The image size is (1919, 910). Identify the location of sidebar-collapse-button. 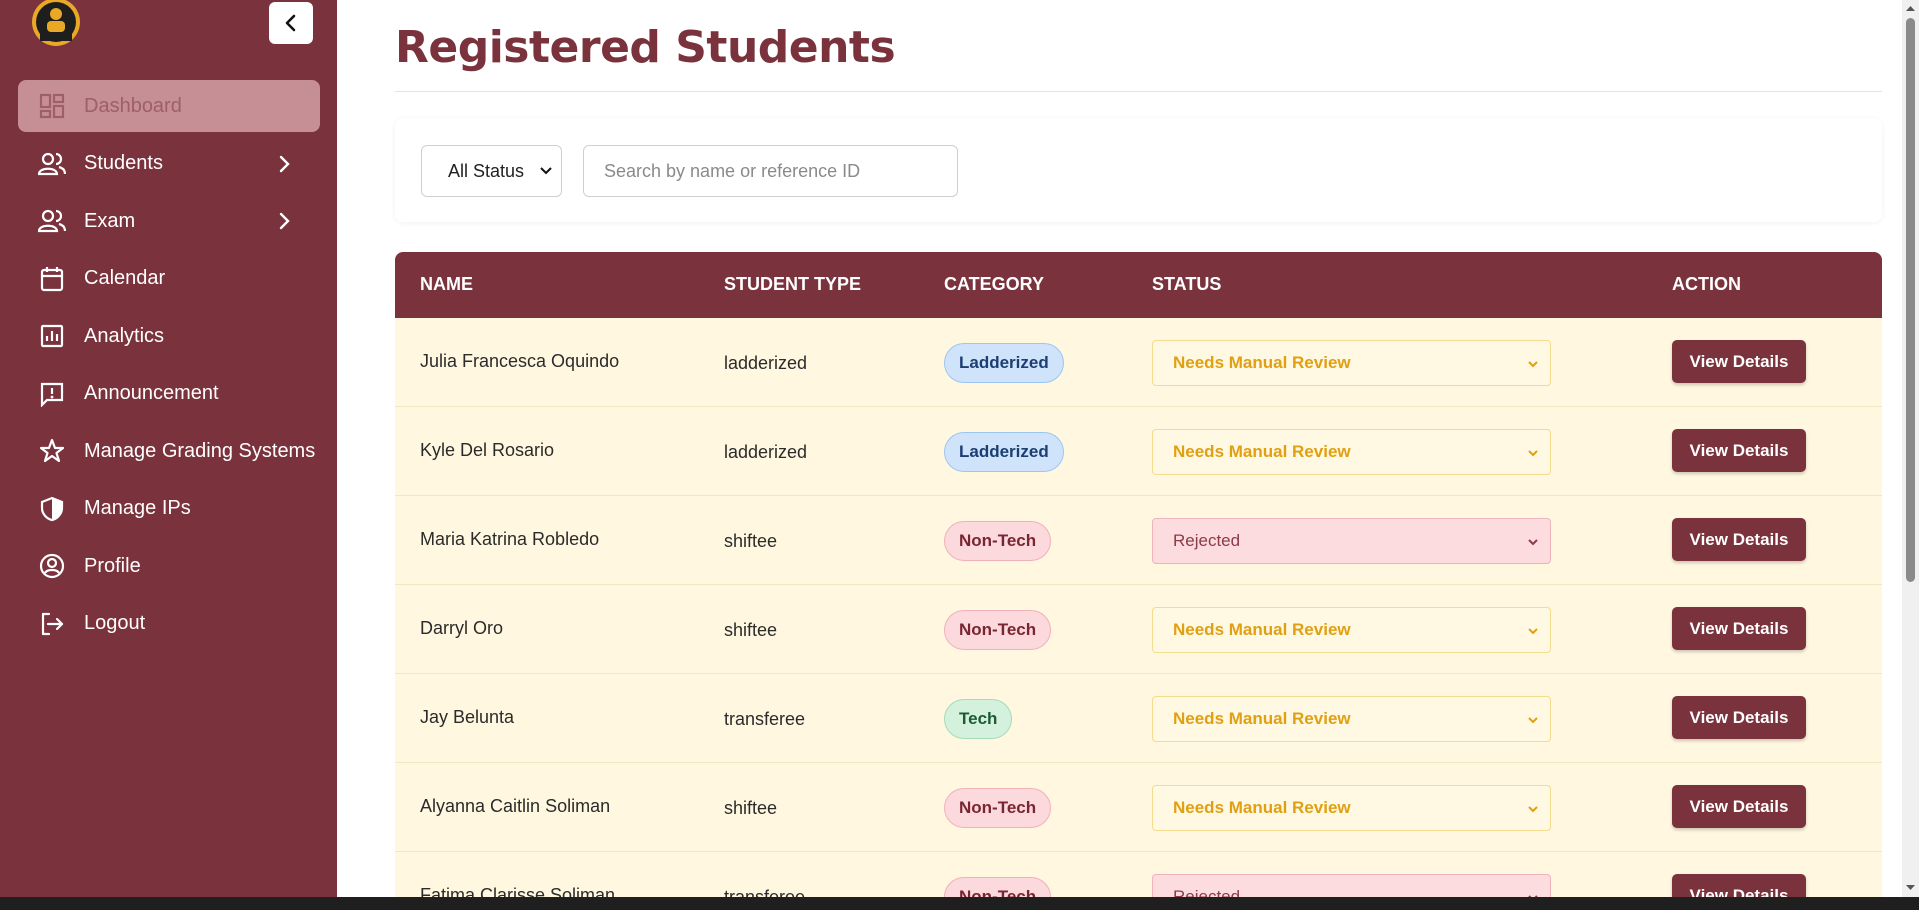
(291, 23).